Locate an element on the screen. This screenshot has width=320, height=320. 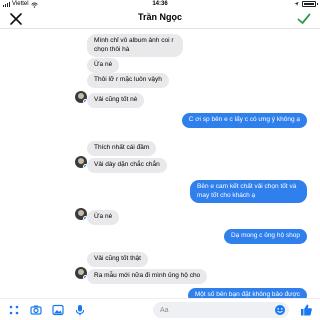
location-icon is located at coordinates (296, 3).